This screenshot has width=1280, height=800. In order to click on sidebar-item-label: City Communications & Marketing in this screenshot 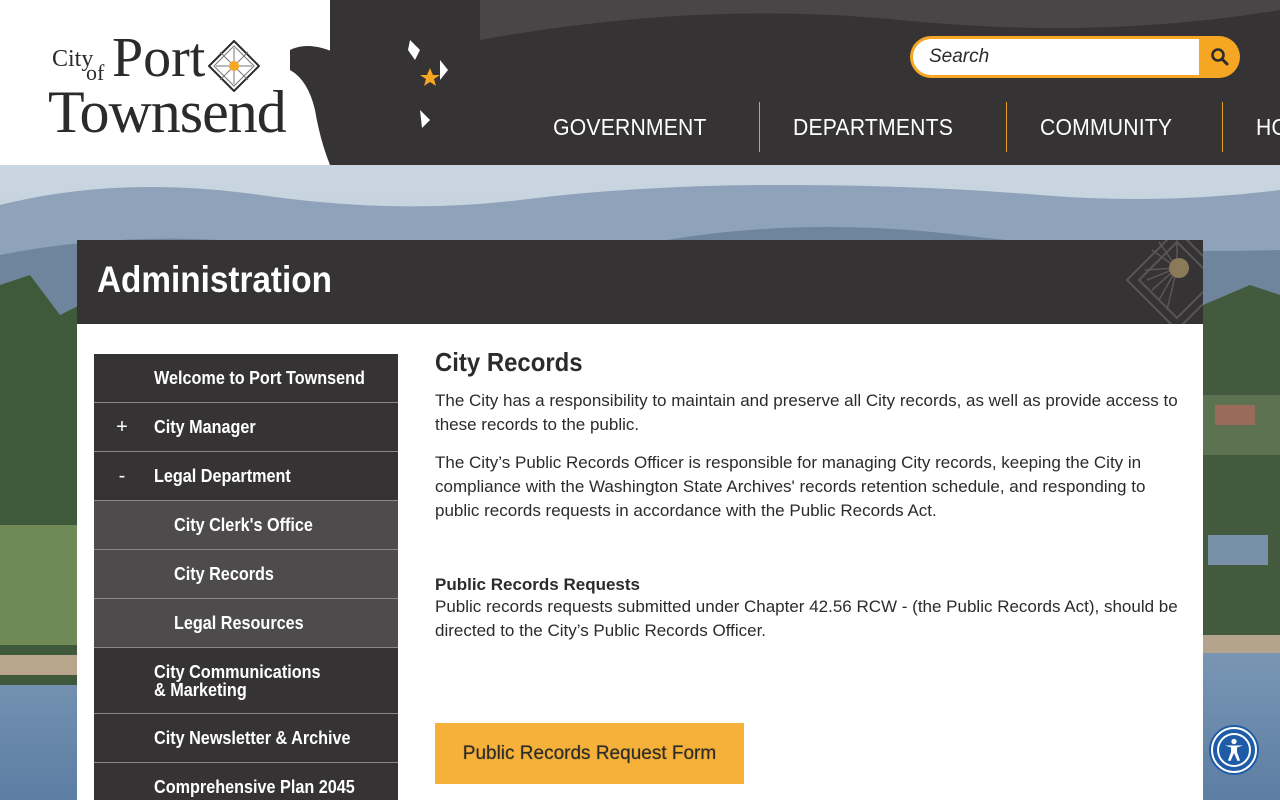, I will do `click(237, 680)`.